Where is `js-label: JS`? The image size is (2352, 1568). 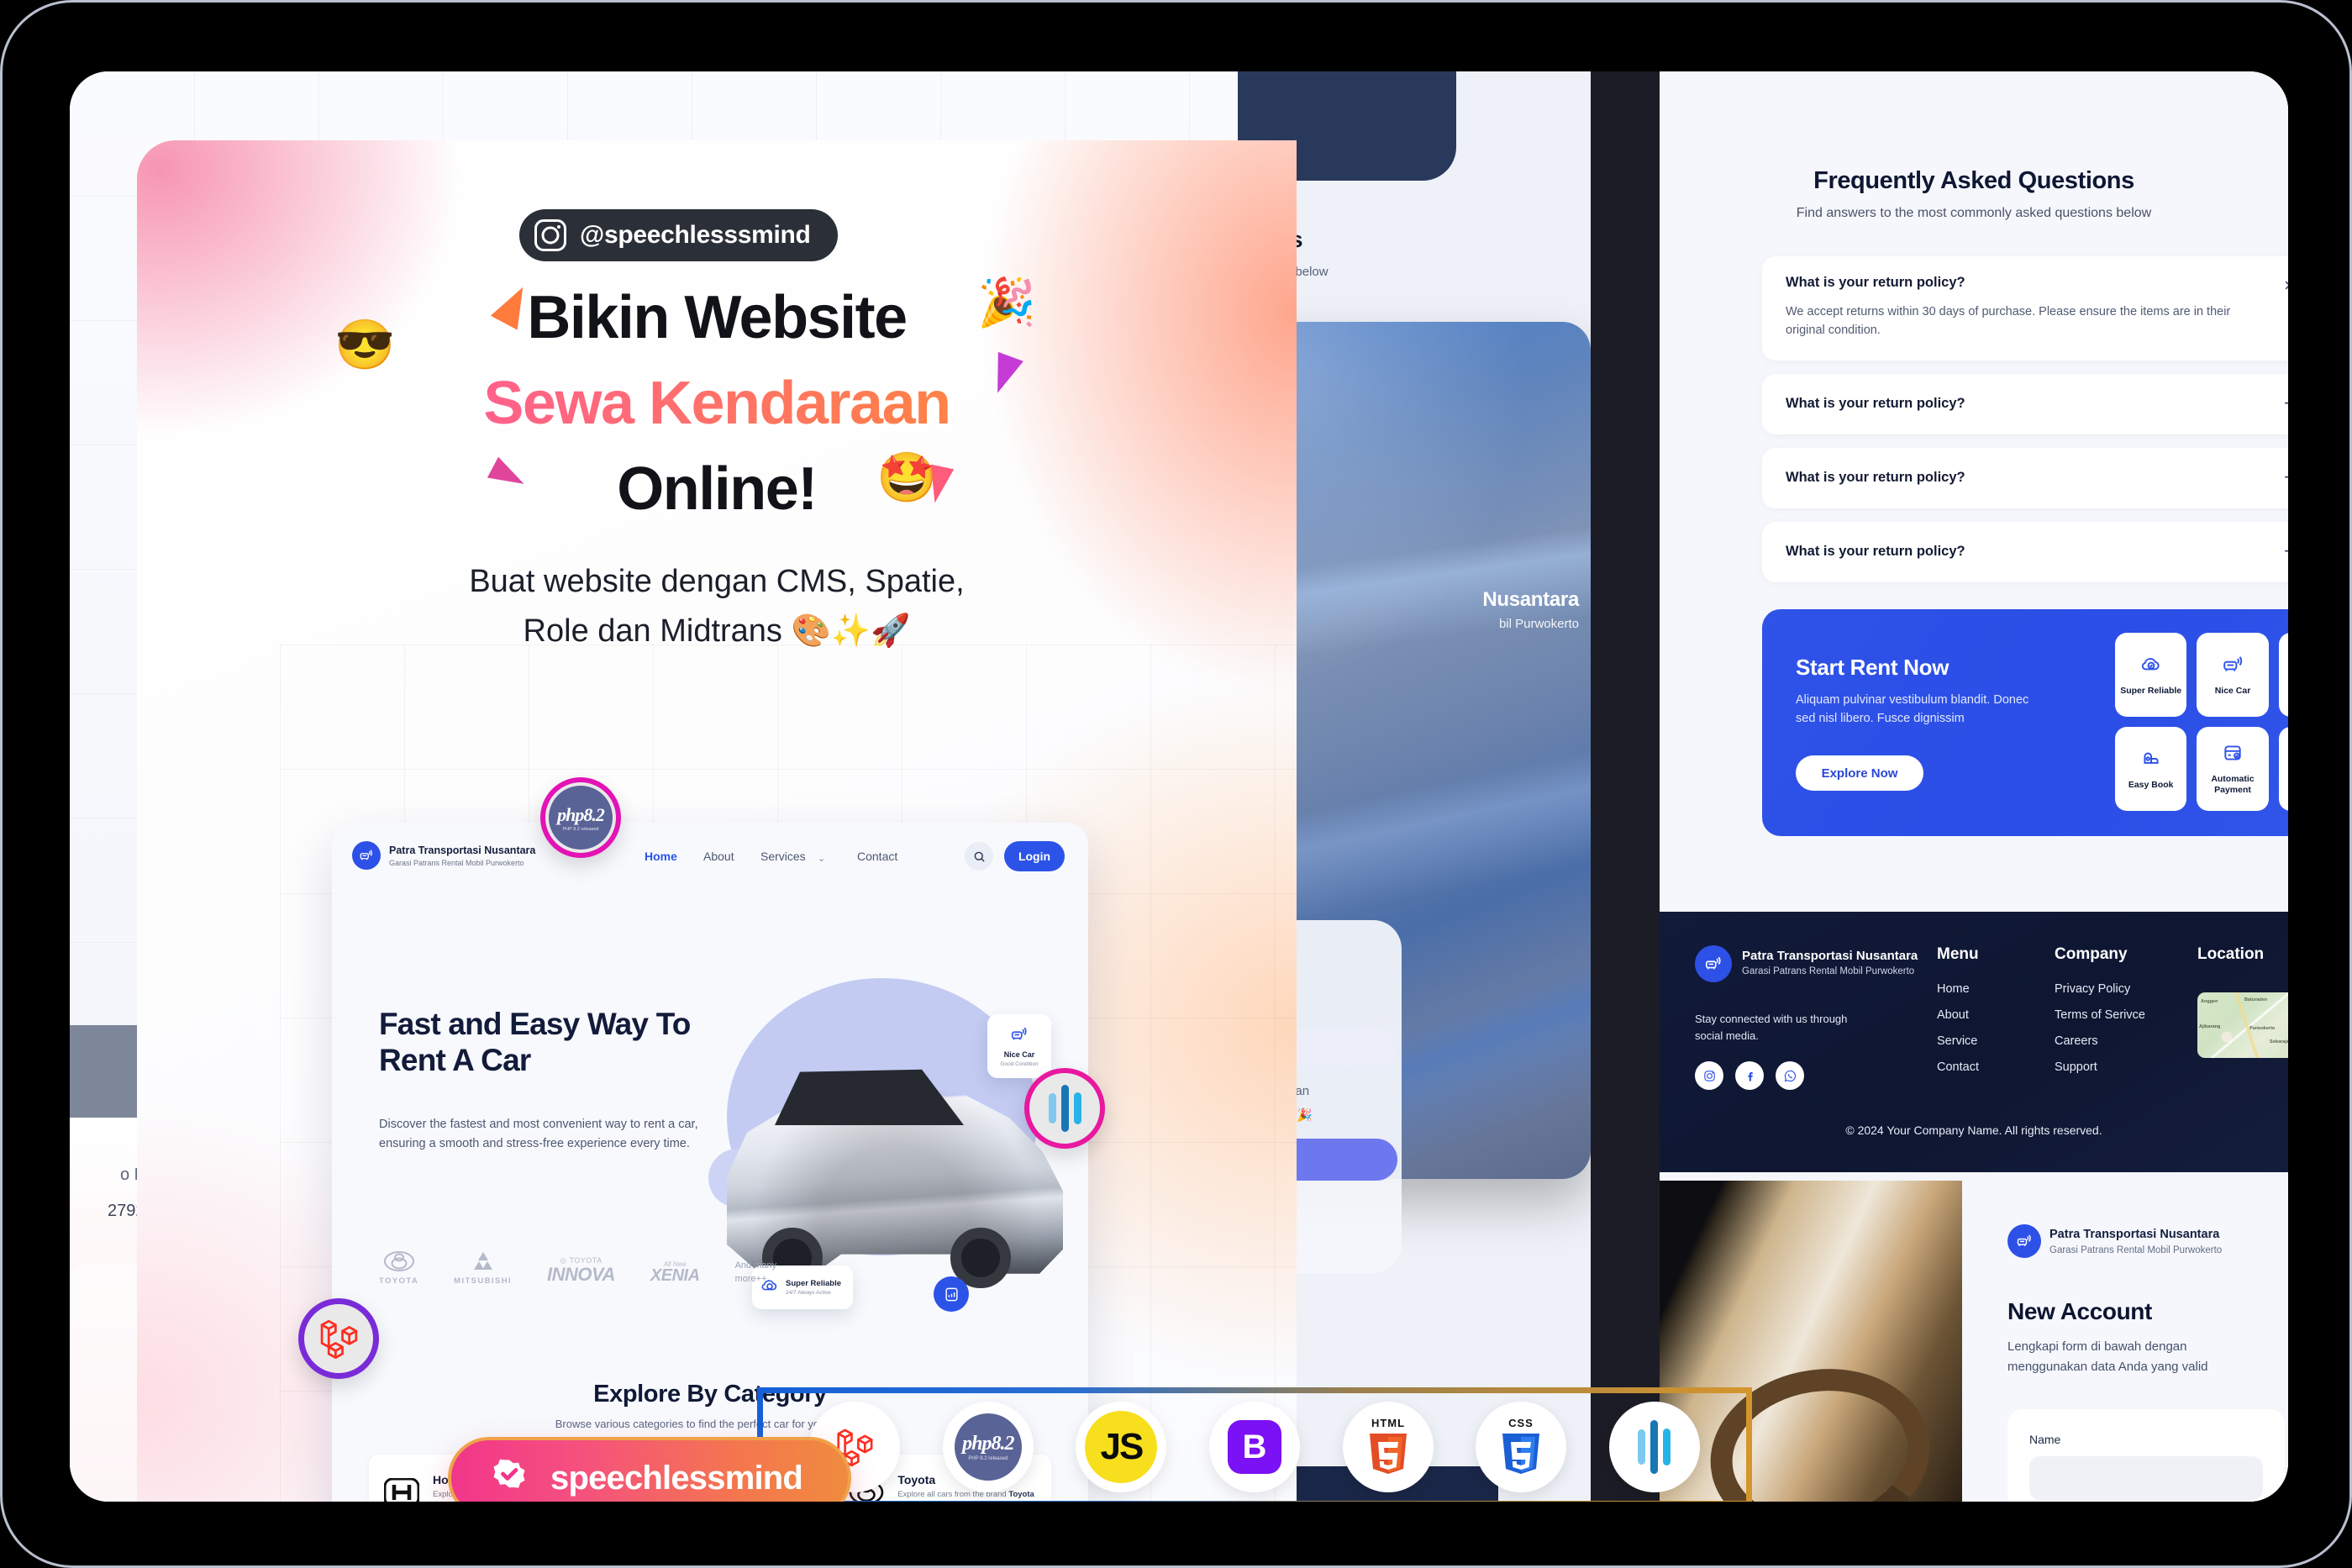
js-label: JS is located at coordinates (1121, 1447).